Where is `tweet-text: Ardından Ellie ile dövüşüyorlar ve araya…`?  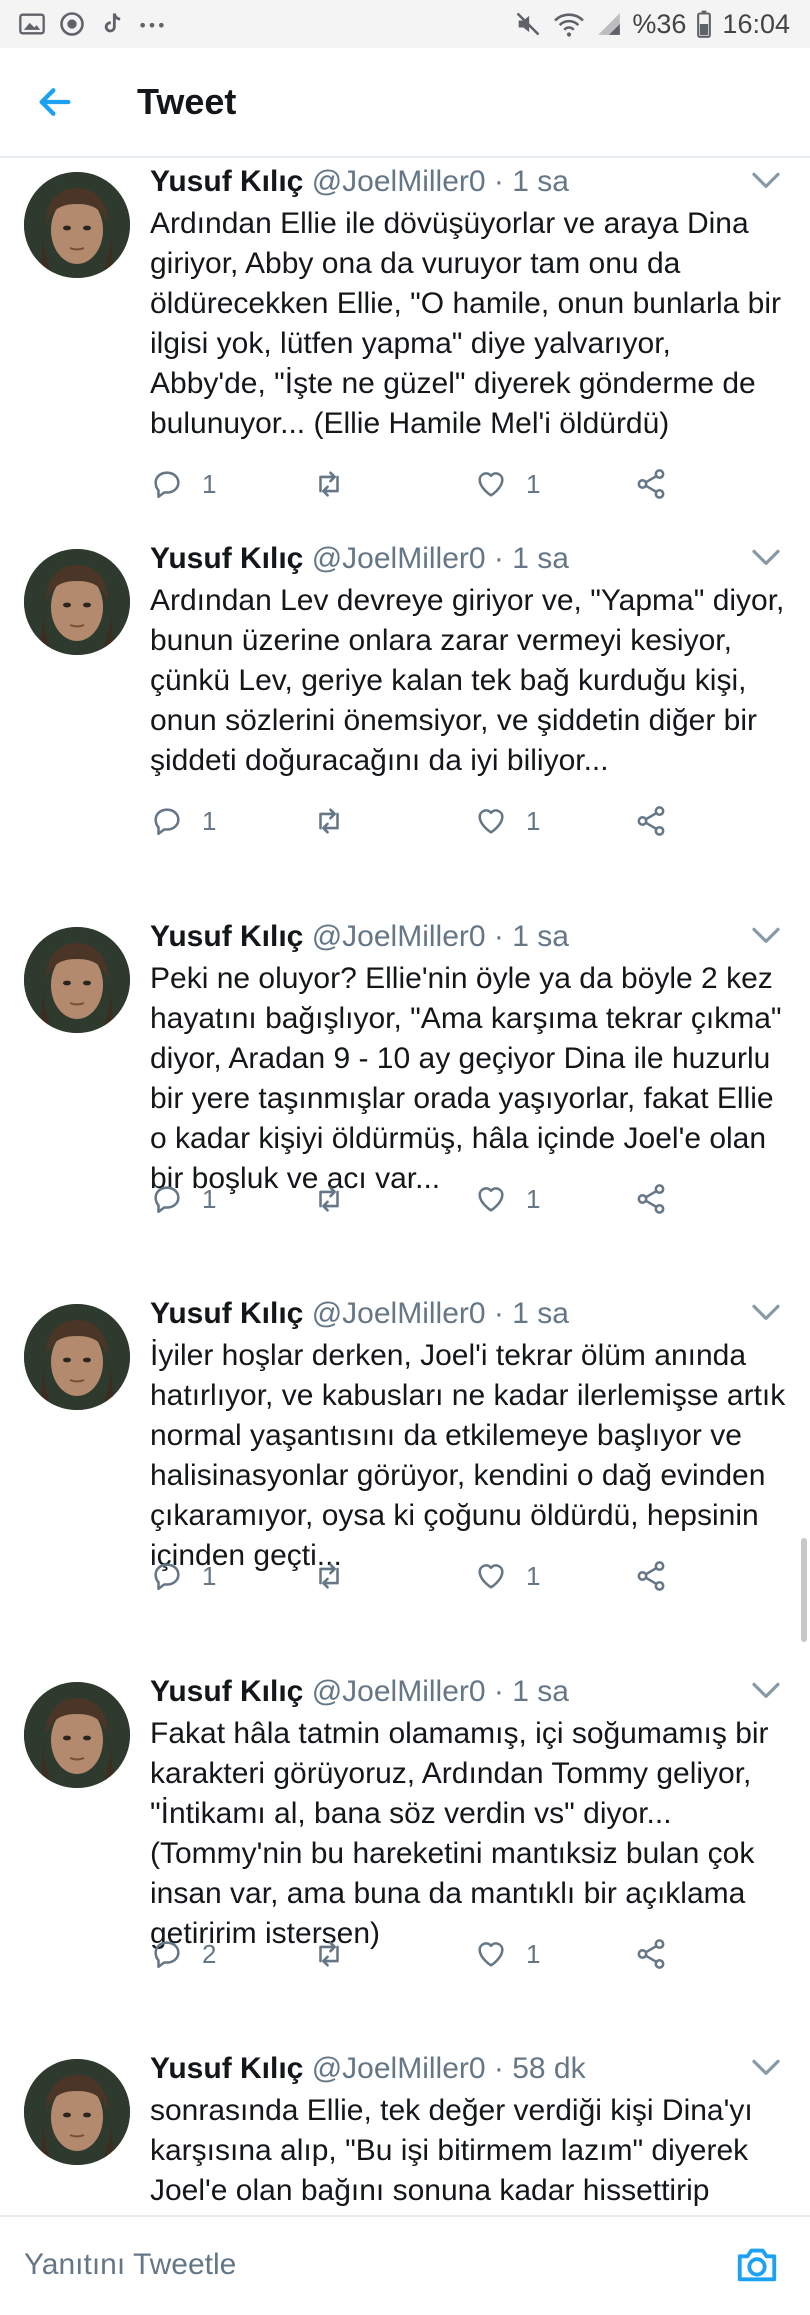
tweet-text: Ardından Ellie ile dövüşüyorlar ve araya… is located at coordinates (465, 323).